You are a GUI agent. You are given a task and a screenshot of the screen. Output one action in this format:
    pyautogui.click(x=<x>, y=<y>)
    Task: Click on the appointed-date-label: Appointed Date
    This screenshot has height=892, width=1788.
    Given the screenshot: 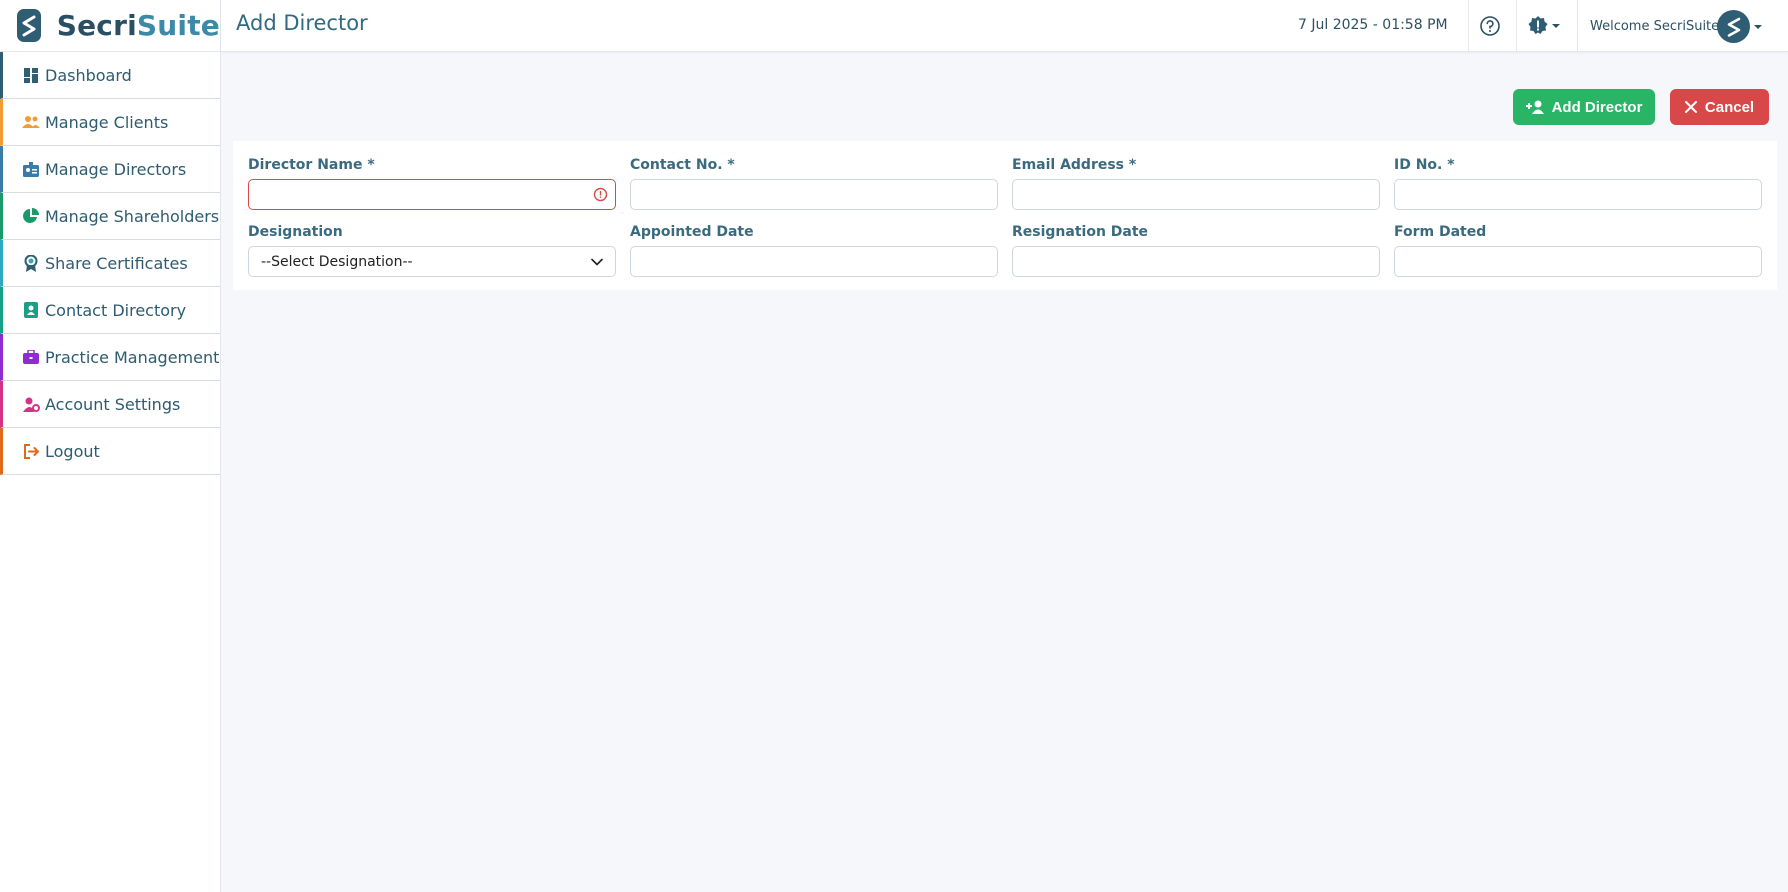 What is the action you would take?
    pyautogui.click(x=692, y=232)
    